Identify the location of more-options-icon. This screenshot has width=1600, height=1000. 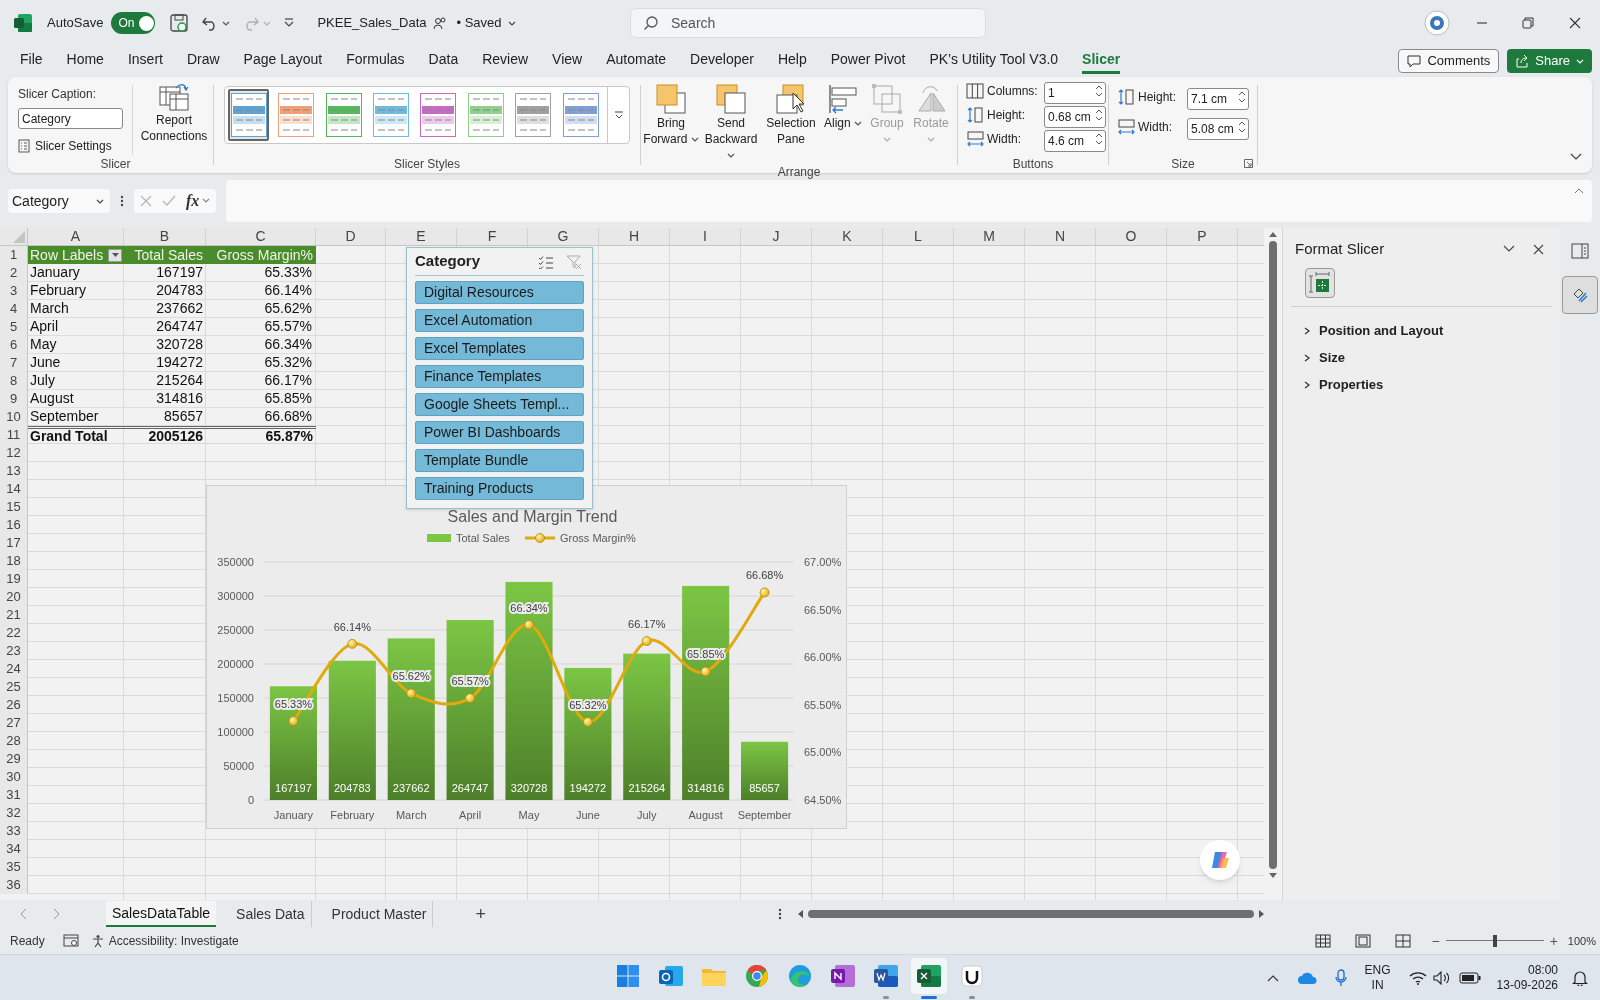
(122, 200).